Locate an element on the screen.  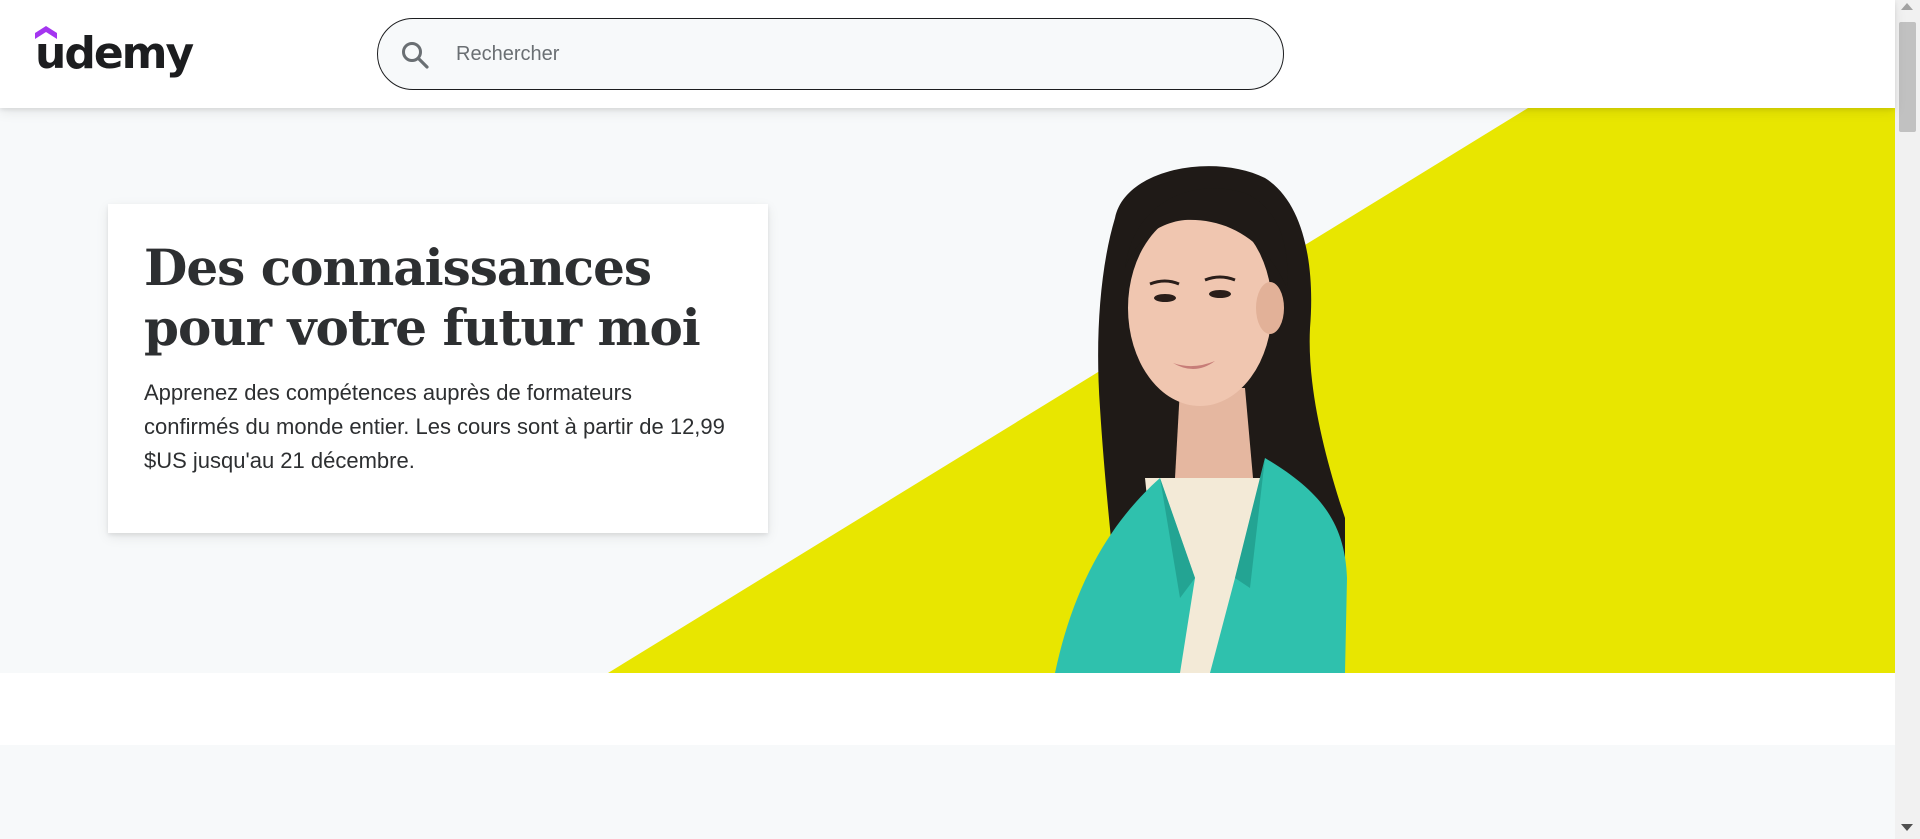
udemy-logo: udemy is located at coordinates (114, 55).